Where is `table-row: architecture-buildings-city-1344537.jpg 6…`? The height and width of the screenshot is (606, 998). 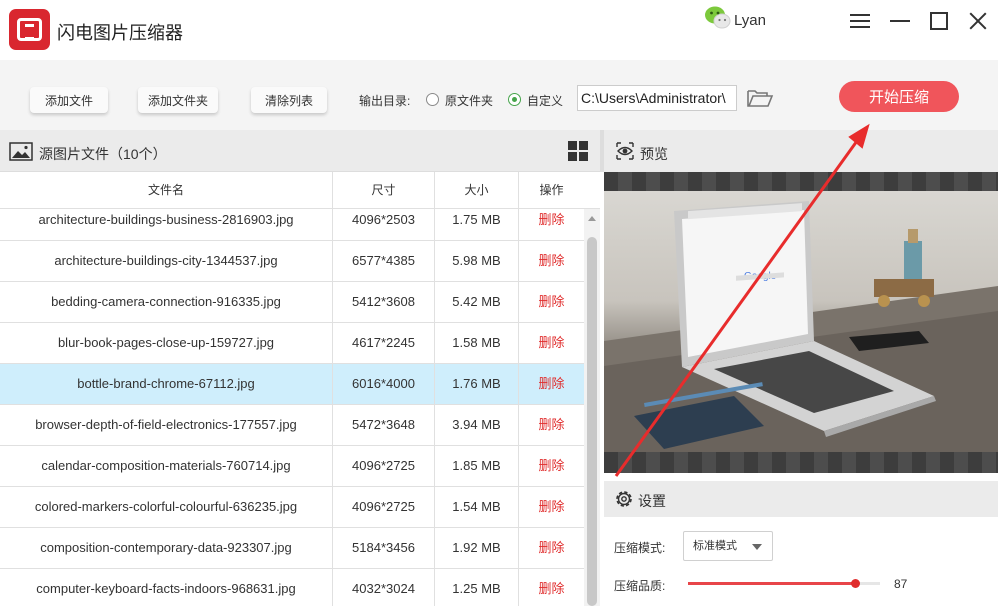 table-row: architecture-buildings-city-1344537.jpg 6… is located at coordinates (292, 261).